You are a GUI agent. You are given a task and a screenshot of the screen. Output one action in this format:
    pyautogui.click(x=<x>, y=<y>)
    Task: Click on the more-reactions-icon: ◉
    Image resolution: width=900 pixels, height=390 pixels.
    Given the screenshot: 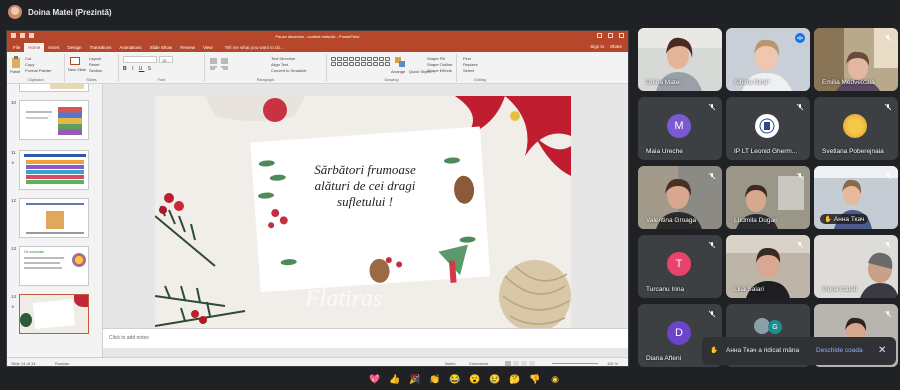 What is the action you would take?
    pyautogui.click(x=555, y=382)
    